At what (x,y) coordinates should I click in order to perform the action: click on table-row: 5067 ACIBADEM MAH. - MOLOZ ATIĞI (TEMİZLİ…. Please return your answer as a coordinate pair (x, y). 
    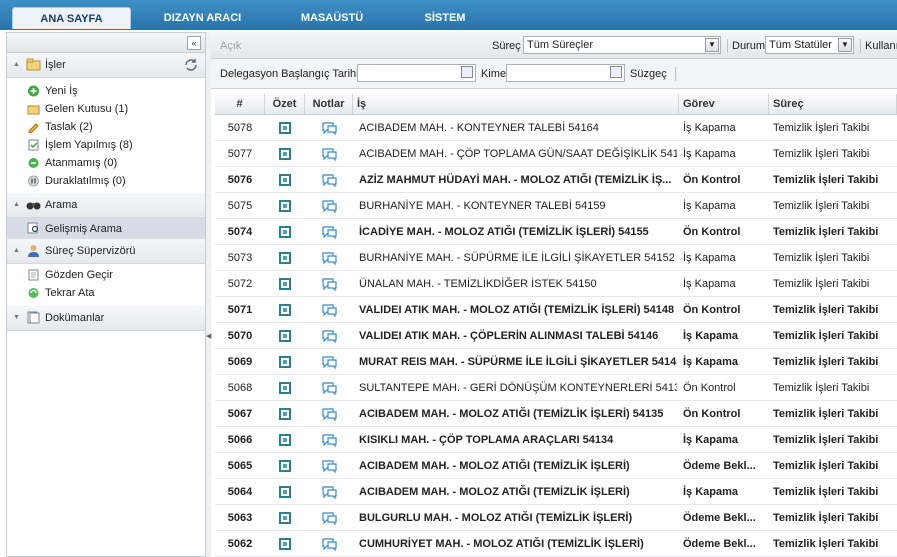
    Looking at the image, I should click on (556, 414).